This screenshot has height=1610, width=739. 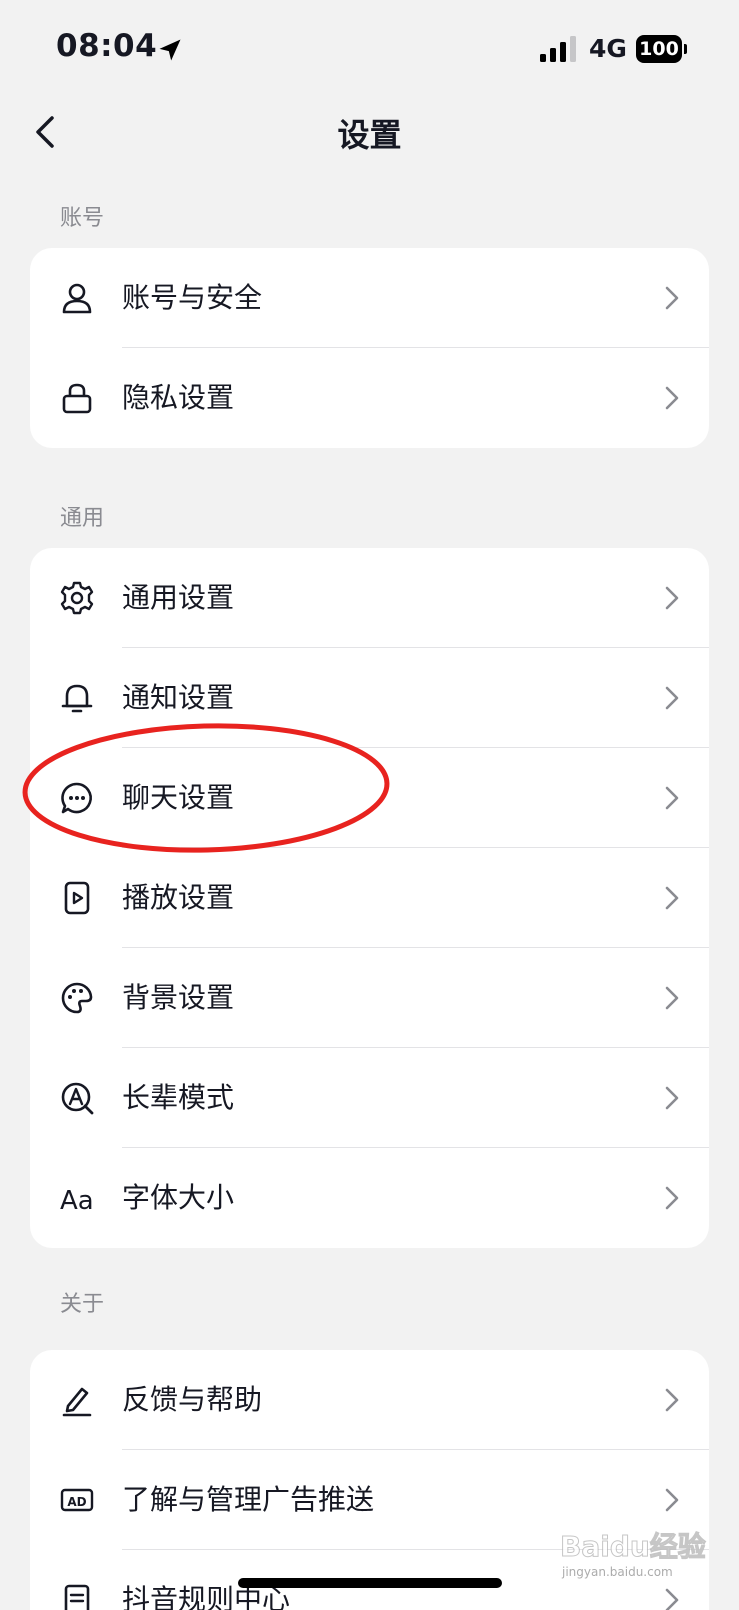 I want to click on battery-level: 100, so click(x=659, y=49).